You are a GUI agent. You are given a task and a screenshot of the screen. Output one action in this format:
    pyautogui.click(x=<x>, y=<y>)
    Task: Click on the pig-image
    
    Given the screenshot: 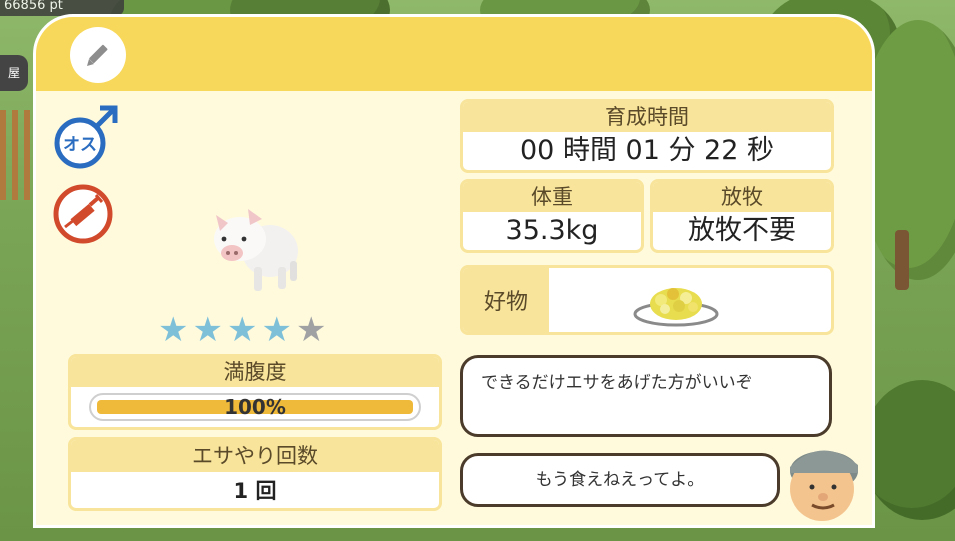 What is the action you would take?
    pyautogui.click(x=253, y=245)
    